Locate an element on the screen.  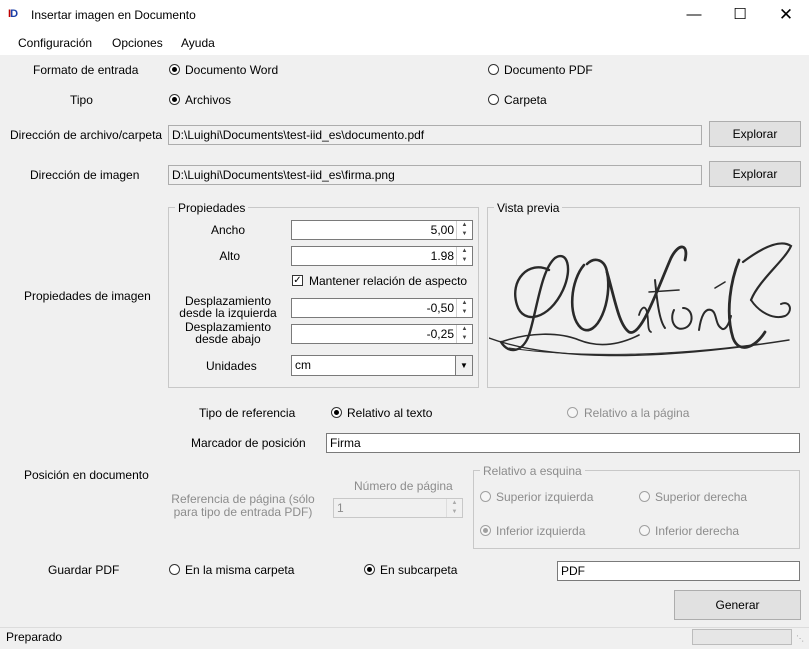
radio-folder is located at coordinates (493, 99).